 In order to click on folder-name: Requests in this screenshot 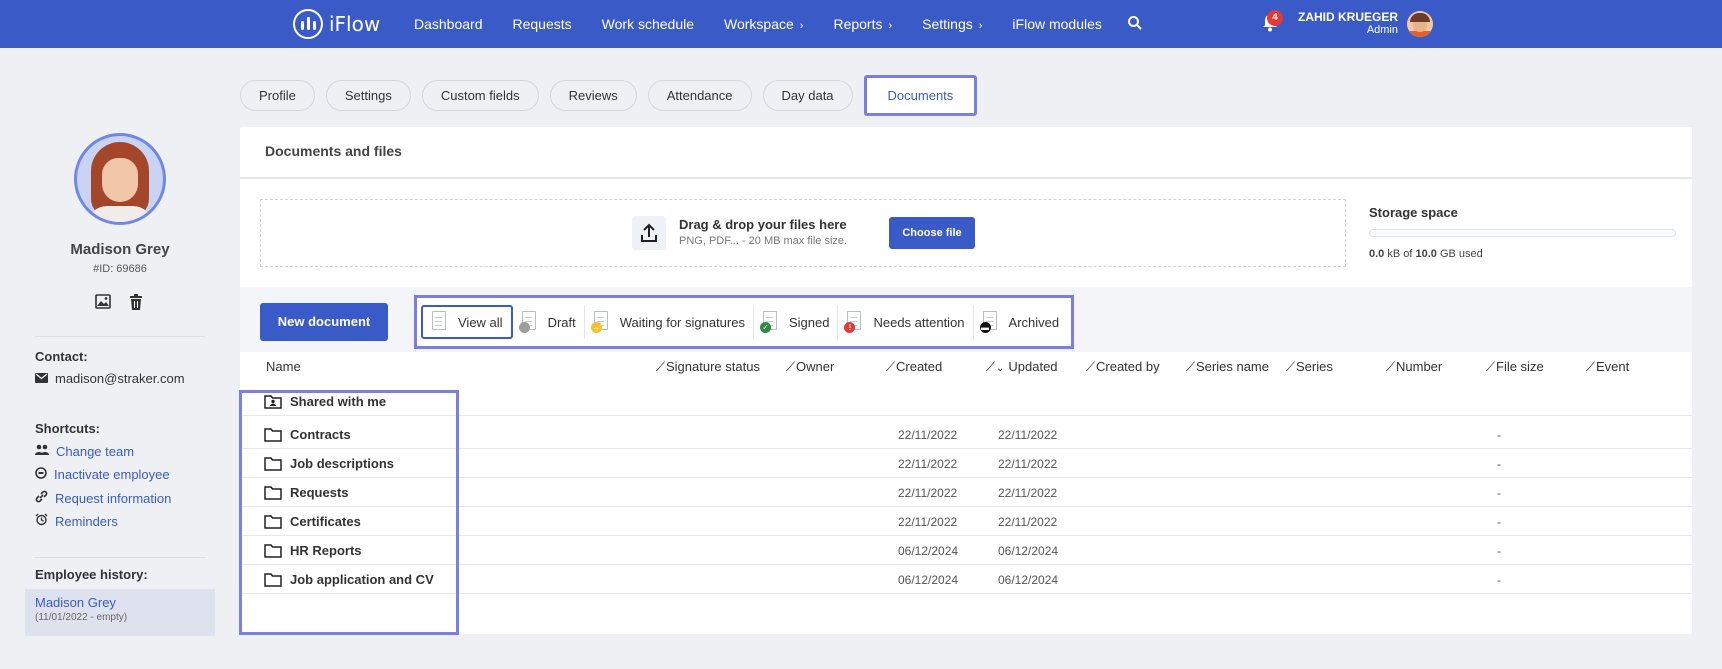, I will do `click(319, 492)`.